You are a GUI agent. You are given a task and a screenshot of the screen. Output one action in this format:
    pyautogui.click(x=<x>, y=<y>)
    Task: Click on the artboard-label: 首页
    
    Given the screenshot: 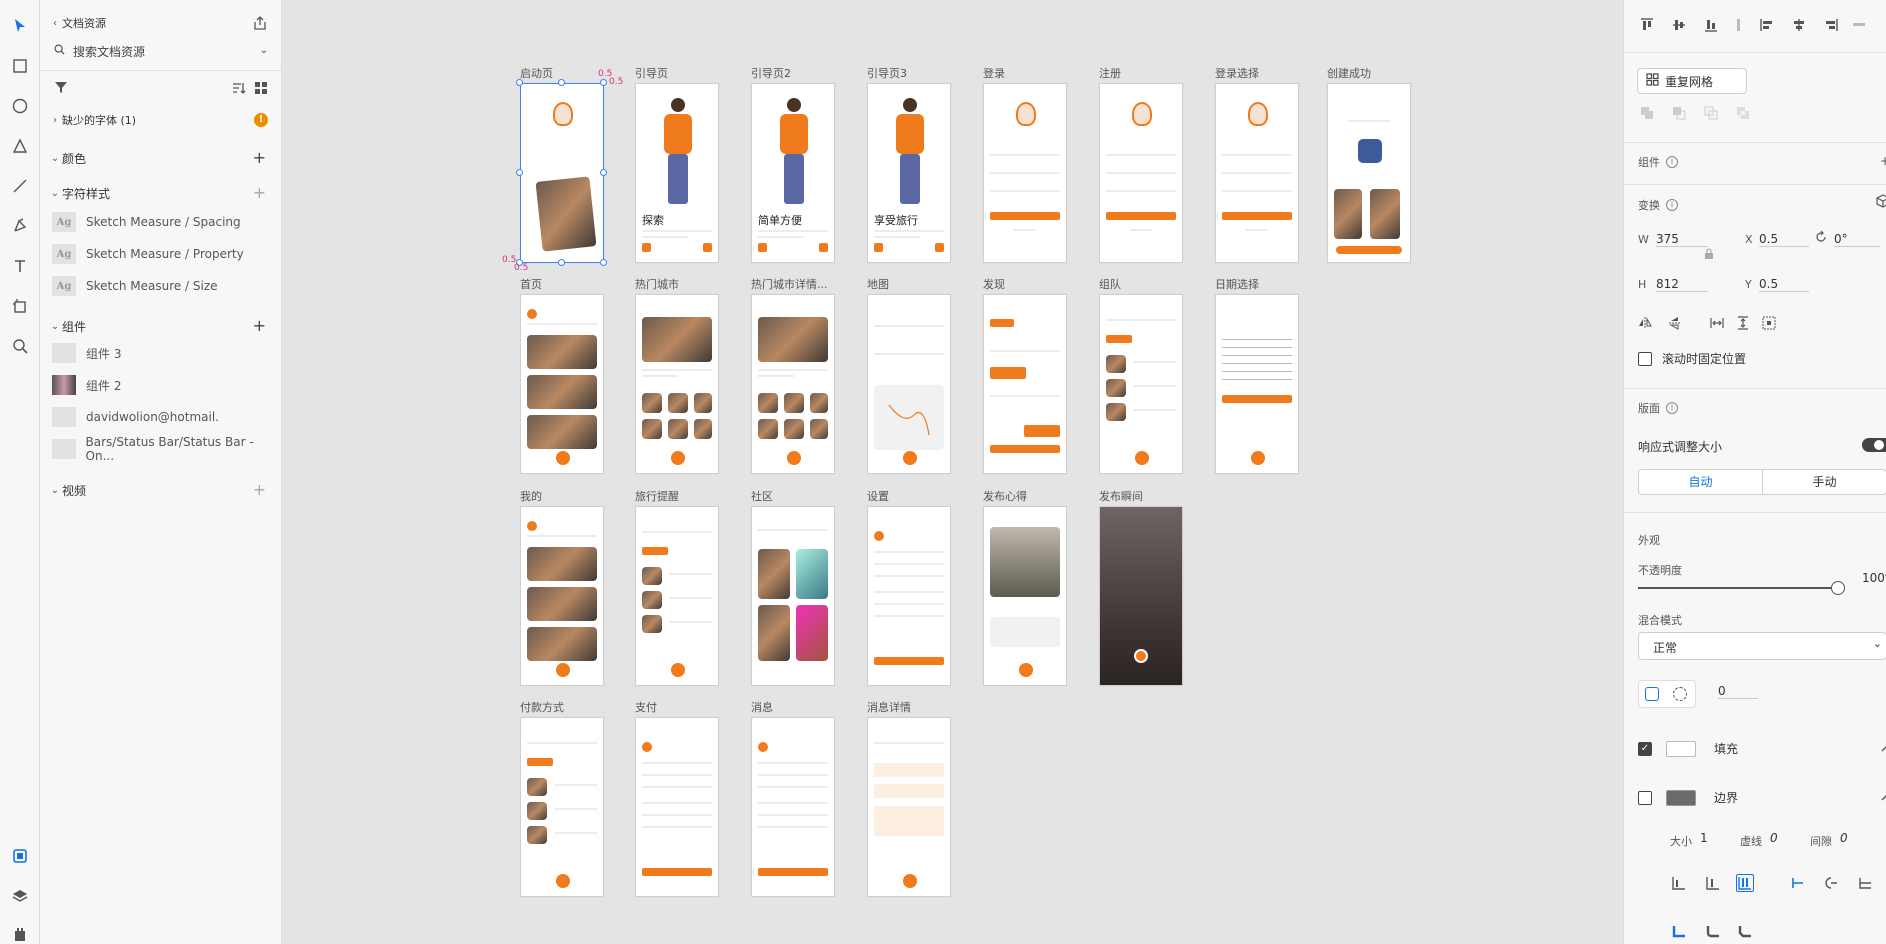 What is the action you would take?
    pyautogui.click(x=531, y=284)
    